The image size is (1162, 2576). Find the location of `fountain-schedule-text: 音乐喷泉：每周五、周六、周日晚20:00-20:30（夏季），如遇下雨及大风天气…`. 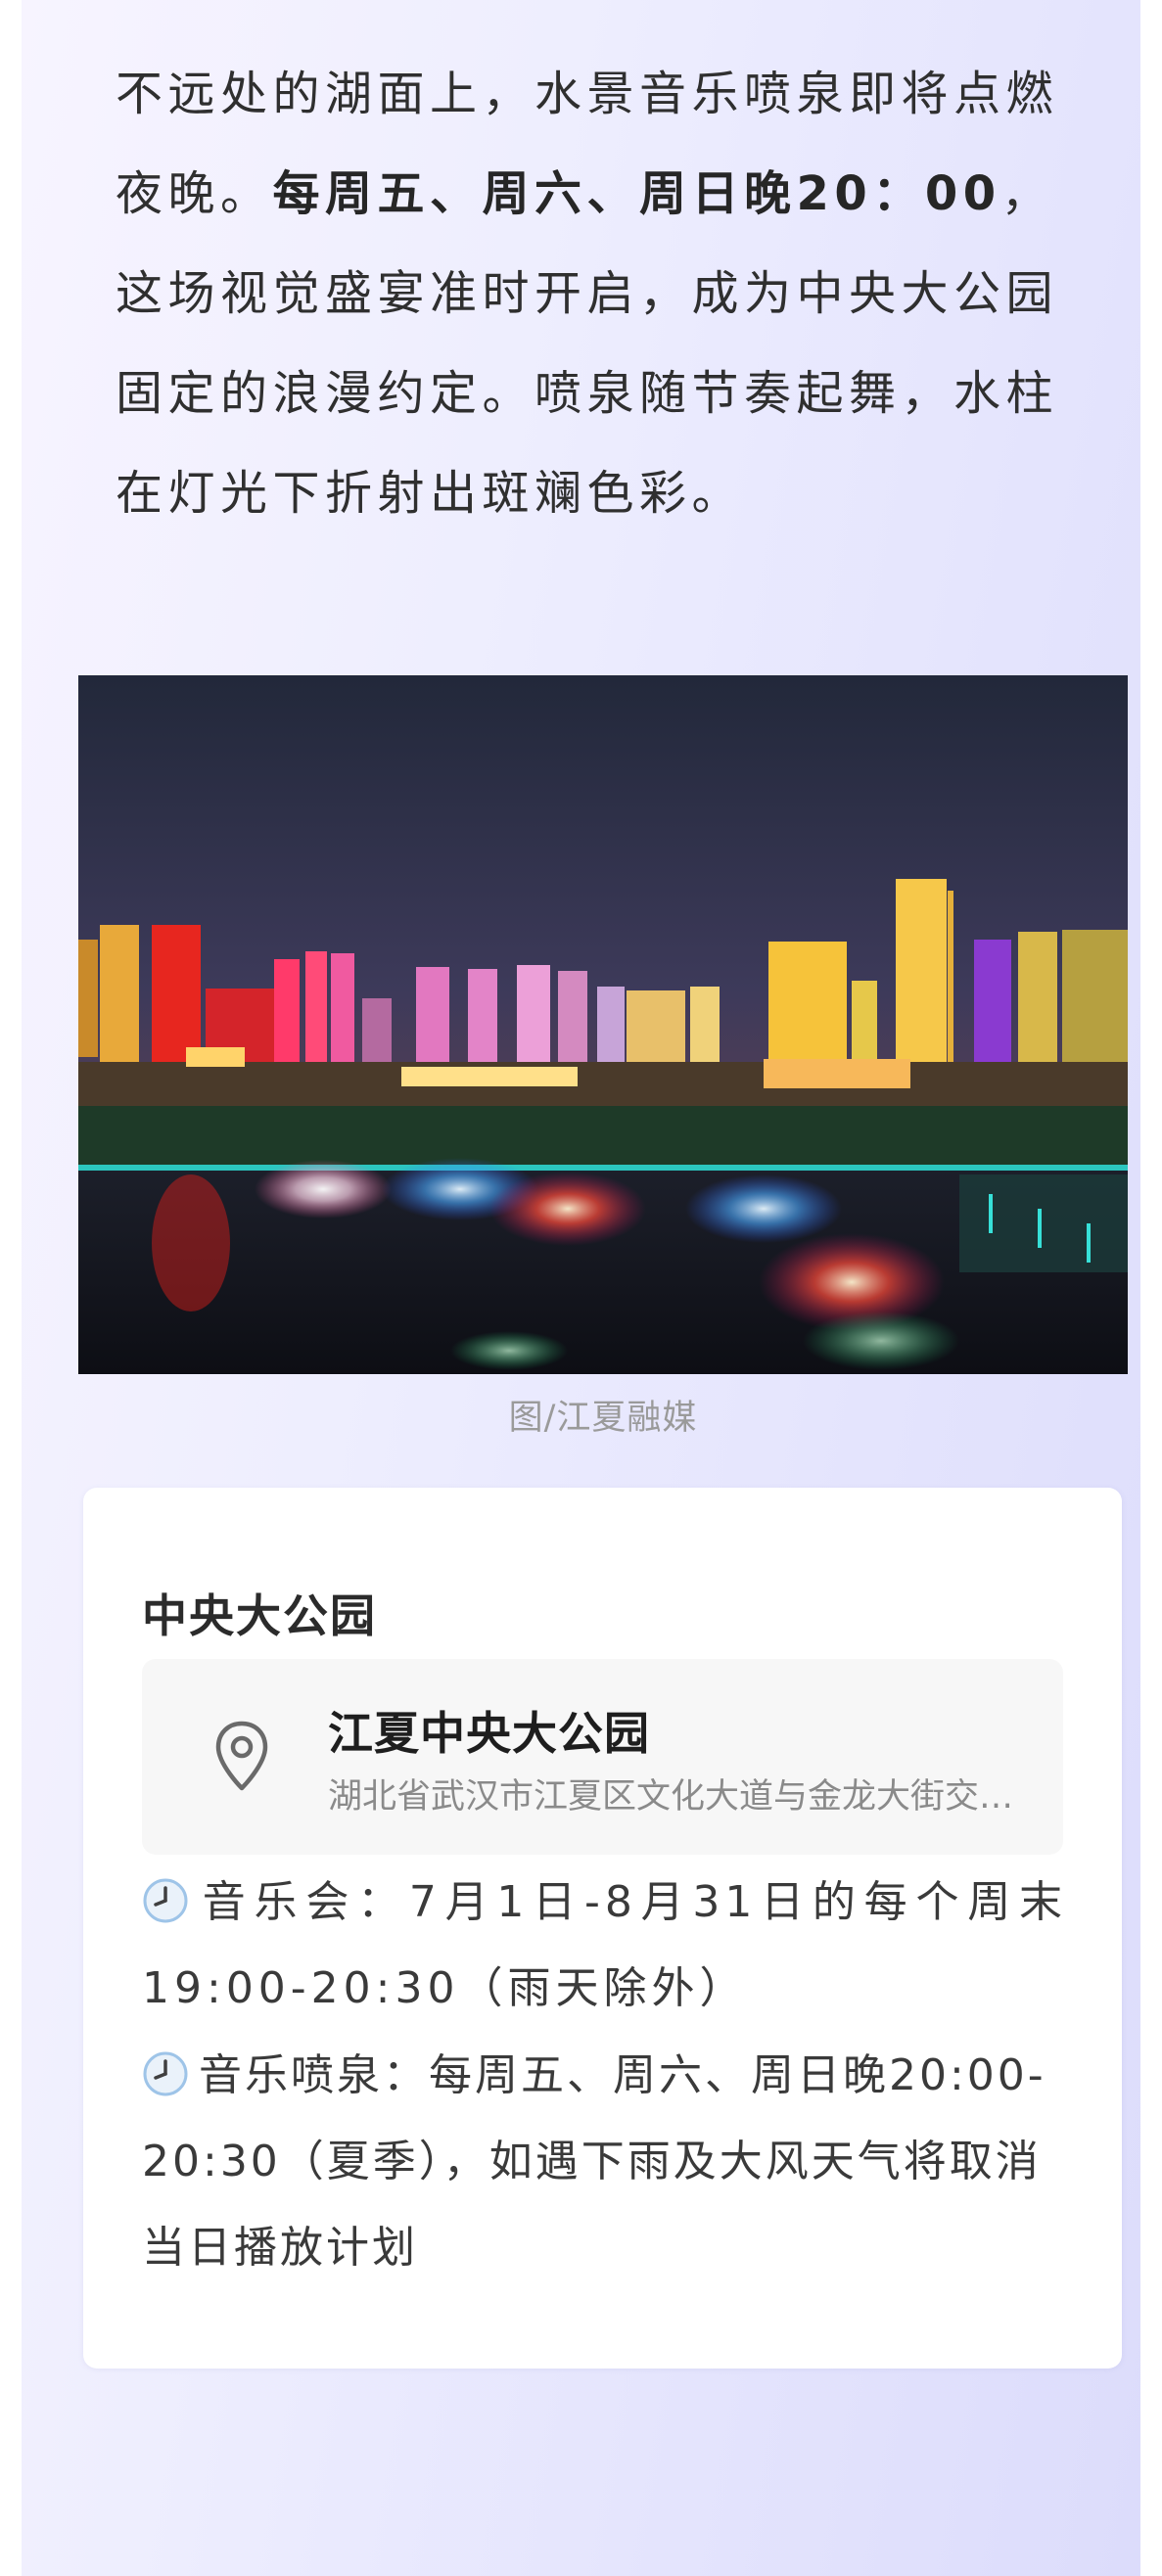

fountain-schedule-text: 音乐喷泉：每周五、周六、周日晚20:00-20:30（夏季），如遇下雨及大风天气… is located at coordinates (594, 2162).